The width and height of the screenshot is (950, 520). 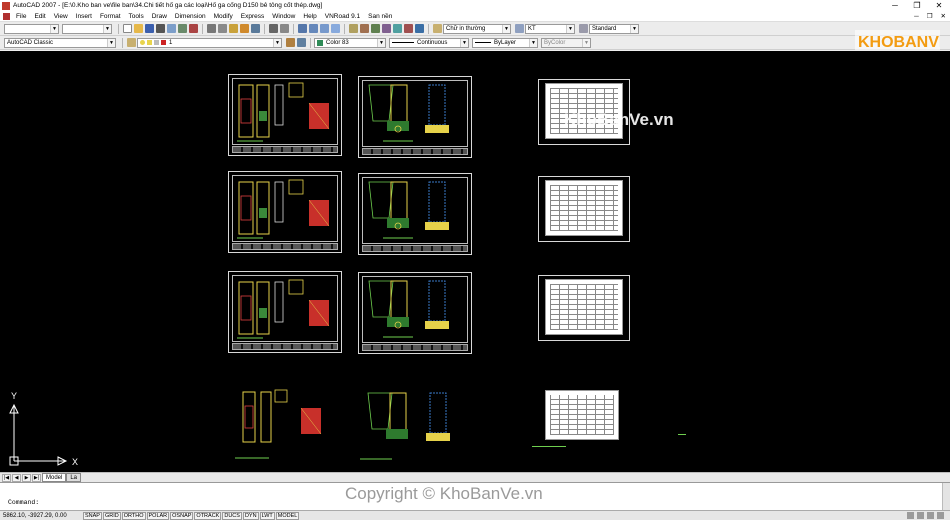 I want to click on color-select: Color 83 ▼, so click(x=350, y=42).